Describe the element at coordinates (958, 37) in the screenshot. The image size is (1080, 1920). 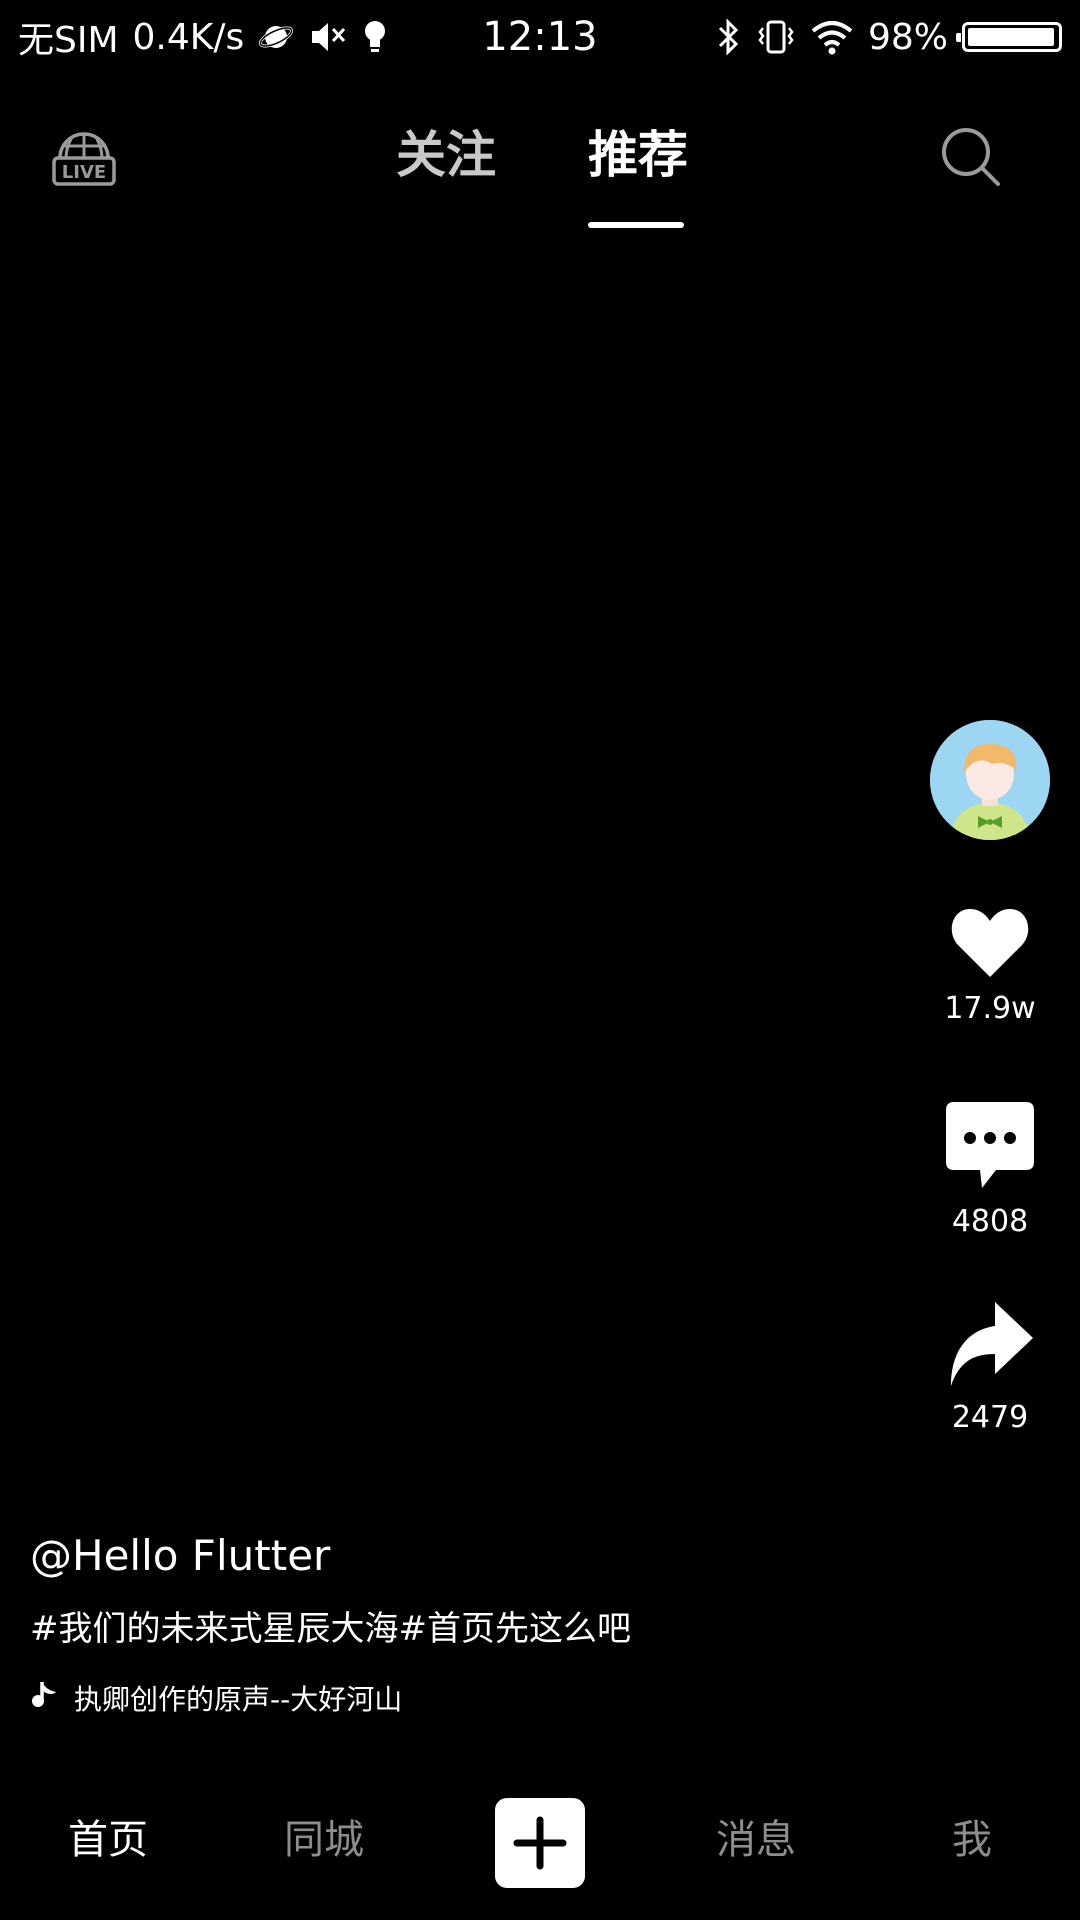
I see `battery-tip` at that location.